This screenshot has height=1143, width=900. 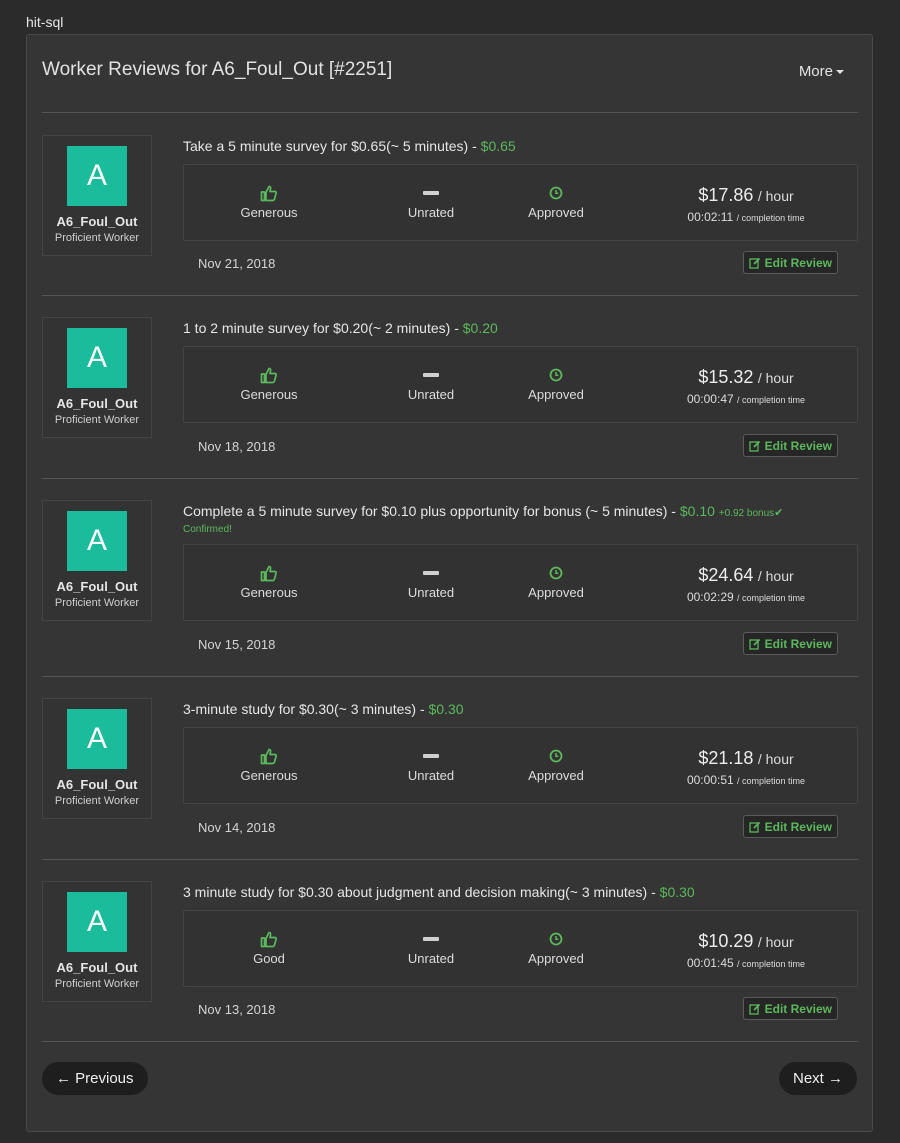 What do you see at coordinates (821, 71) in the screenshot?
I see `more-dropdown-button: More` at bounding box center [821, 71].